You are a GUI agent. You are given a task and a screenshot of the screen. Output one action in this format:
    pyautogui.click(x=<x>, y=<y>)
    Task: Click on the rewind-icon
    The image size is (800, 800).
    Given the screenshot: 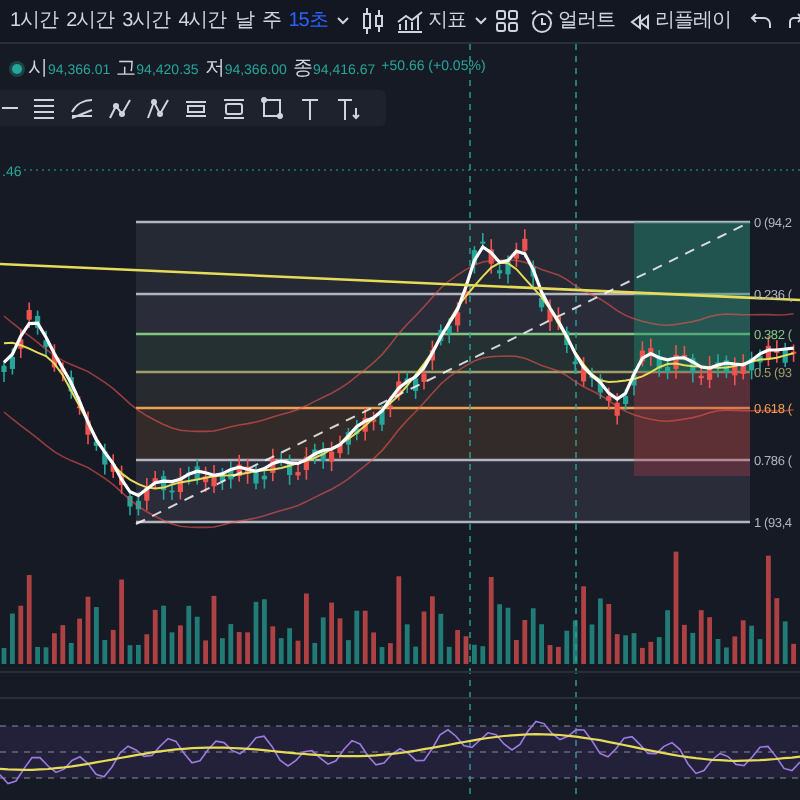 What is the action you would take?
    pyautogui.click(x=640, y=21)
    